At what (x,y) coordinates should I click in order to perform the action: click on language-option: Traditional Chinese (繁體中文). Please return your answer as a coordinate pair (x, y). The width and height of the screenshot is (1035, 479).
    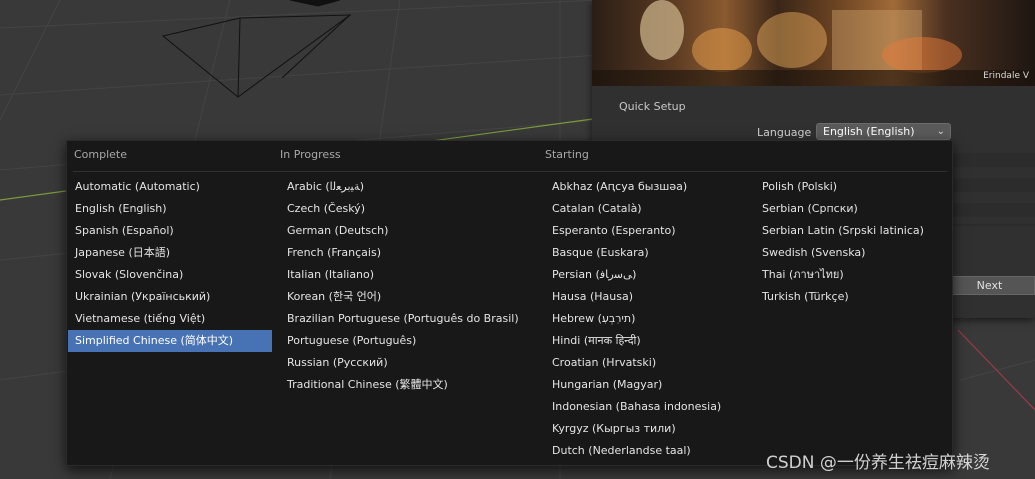
    Looking at the image, I should click on (399, 385).